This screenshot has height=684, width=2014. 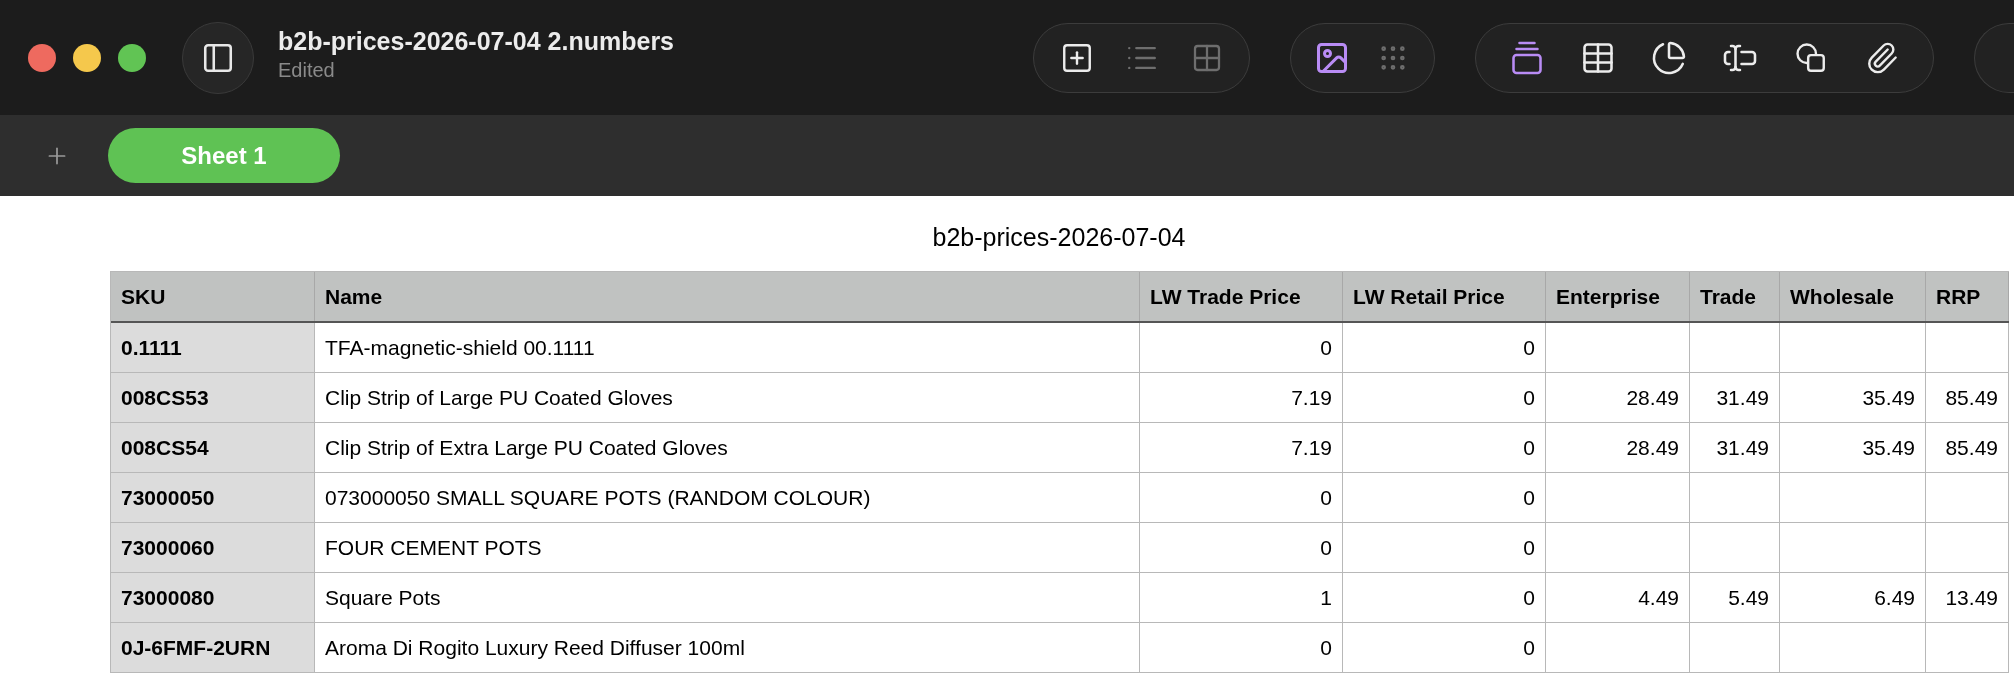 What do you see at coordinates (1967, 296) in the screenshot?
I see `column-header: RRP` at bounding box center [1967, 296].